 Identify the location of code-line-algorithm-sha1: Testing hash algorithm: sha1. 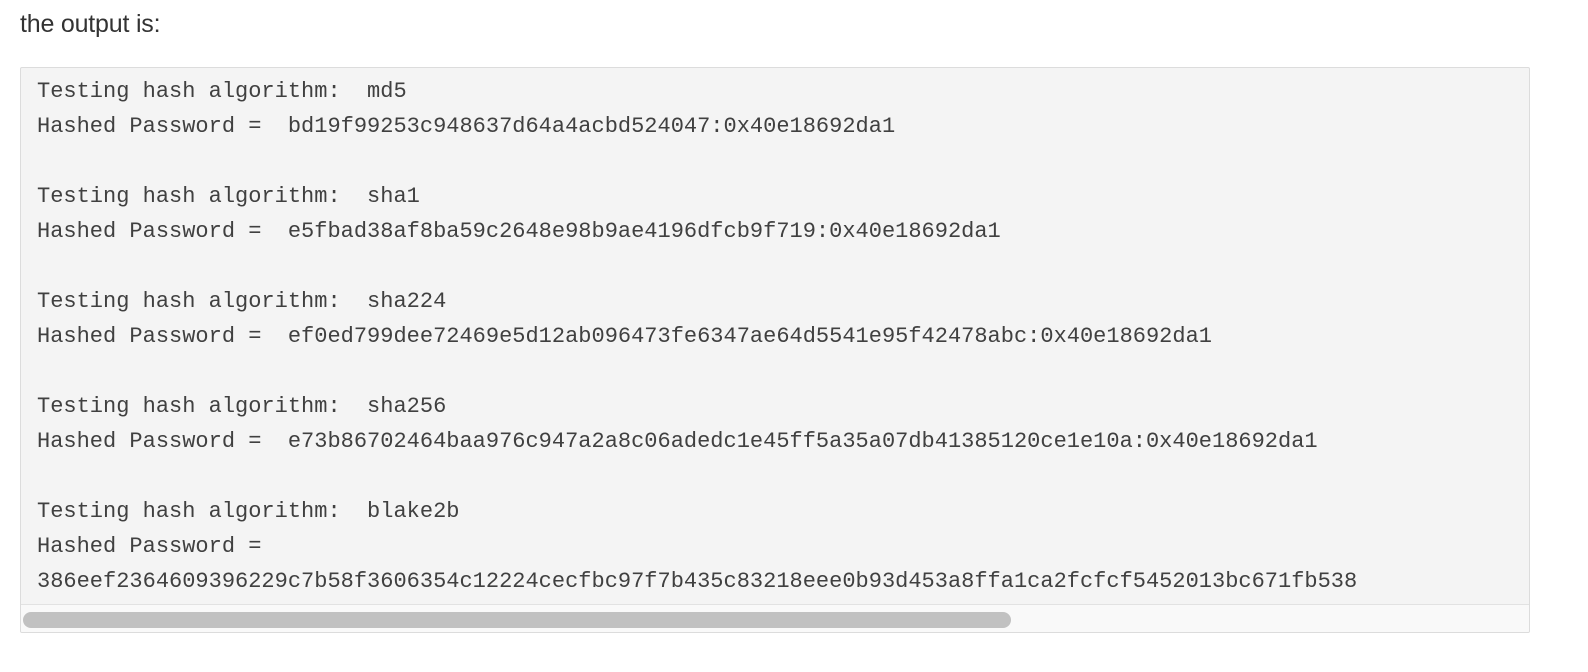
(228, 196).